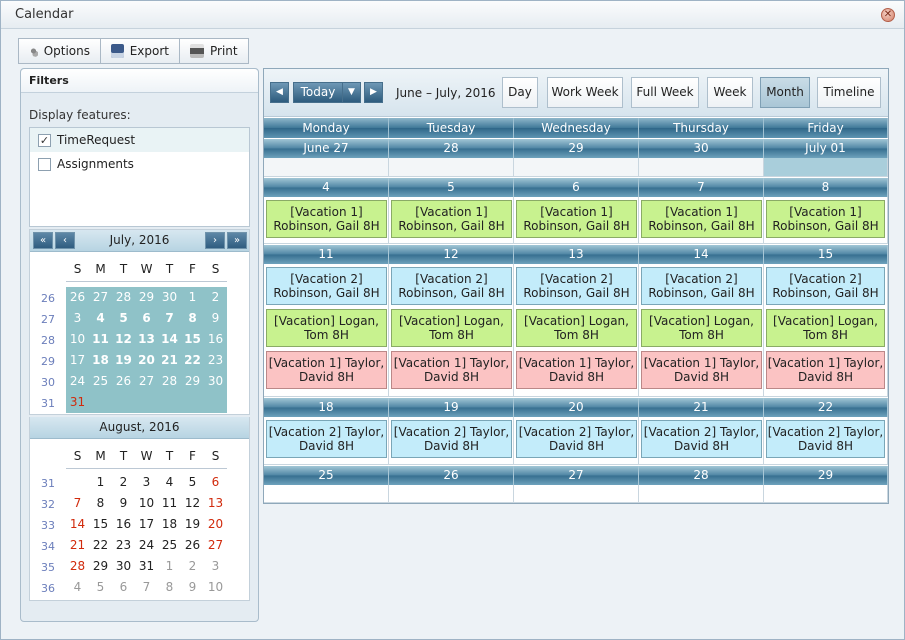 This screenshot has width=905, height=640. Describe the element at coordinates (451, 254) in the screenshot. I see `date-header: 12` at that location.